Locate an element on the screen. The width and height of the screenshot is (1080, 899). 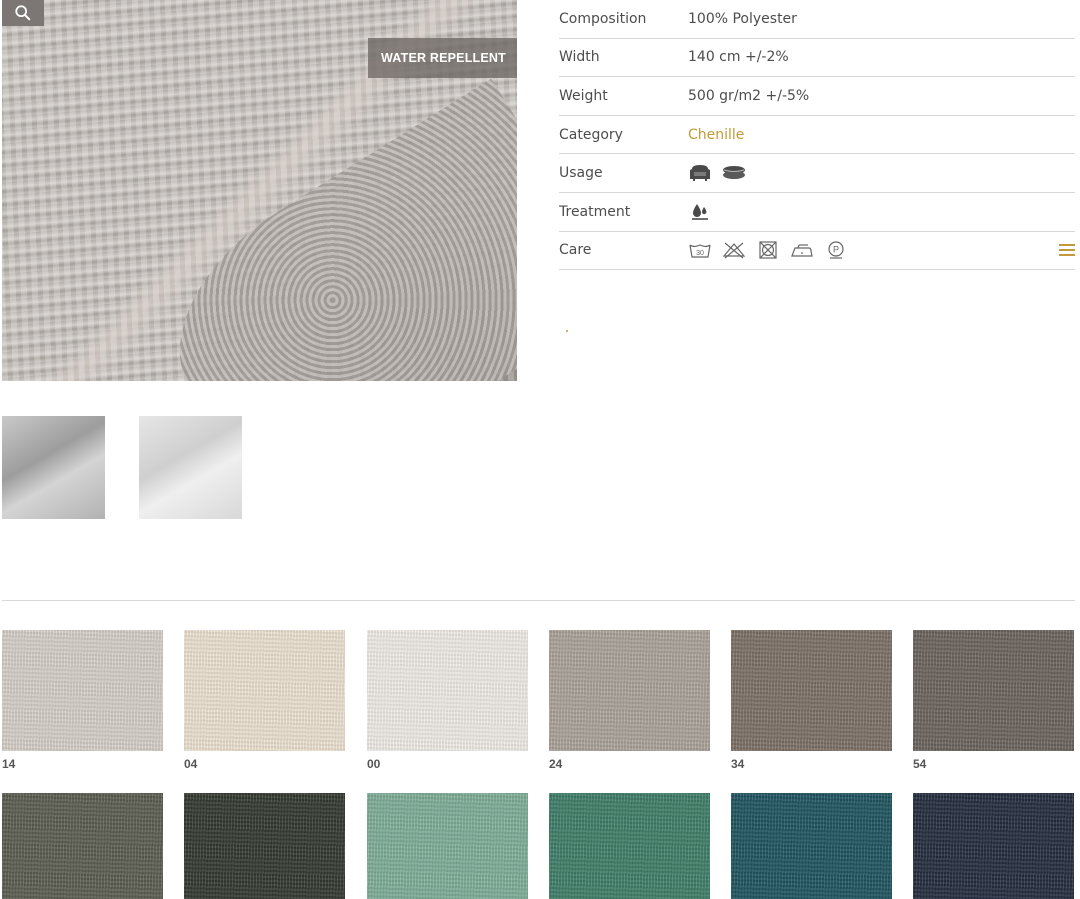
color-swatch: 14 is located at coordinates (82, 700).